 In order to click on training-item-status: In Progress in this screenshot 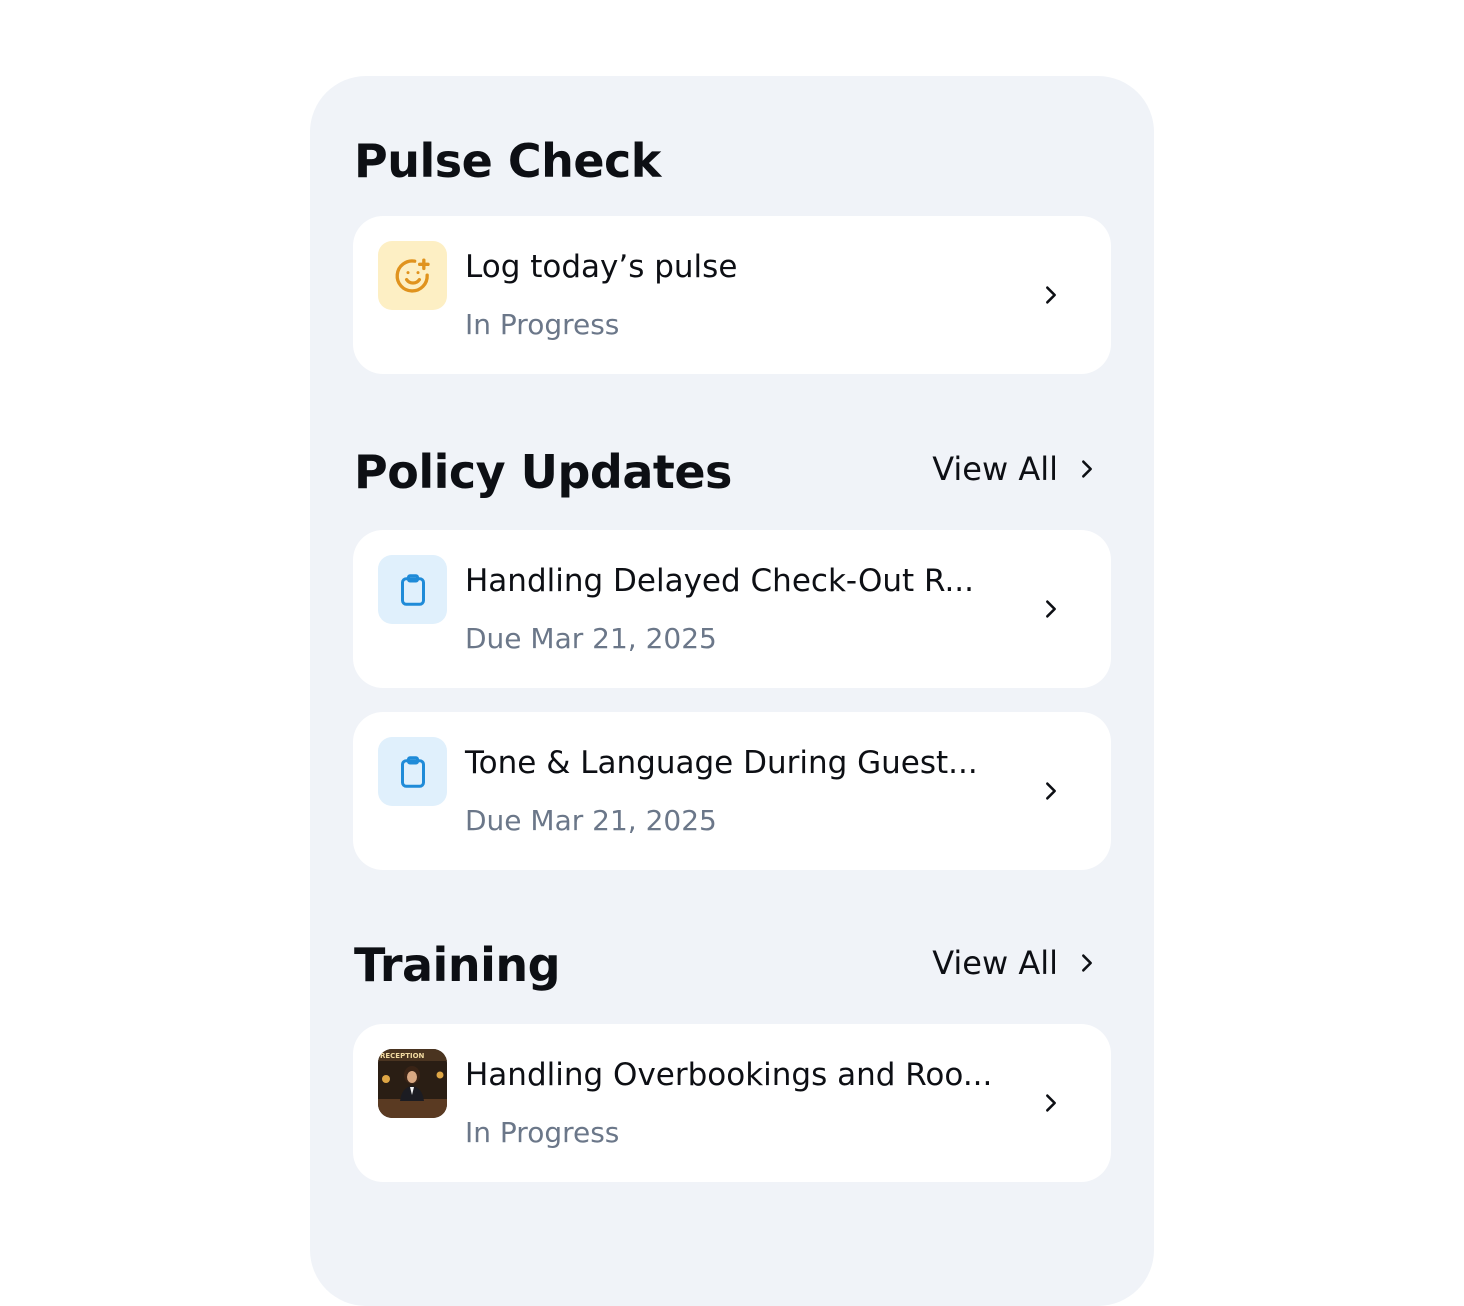, I will do `click(542, 1132)`.